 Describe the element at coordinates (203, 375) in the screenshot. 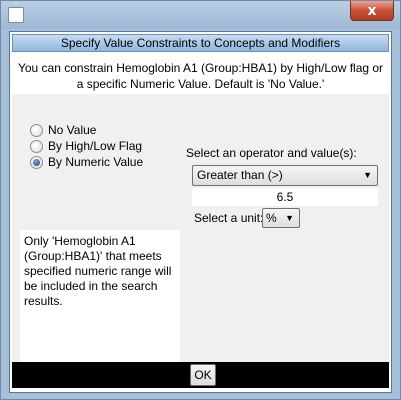

I see `ok-button: OK` at that location.